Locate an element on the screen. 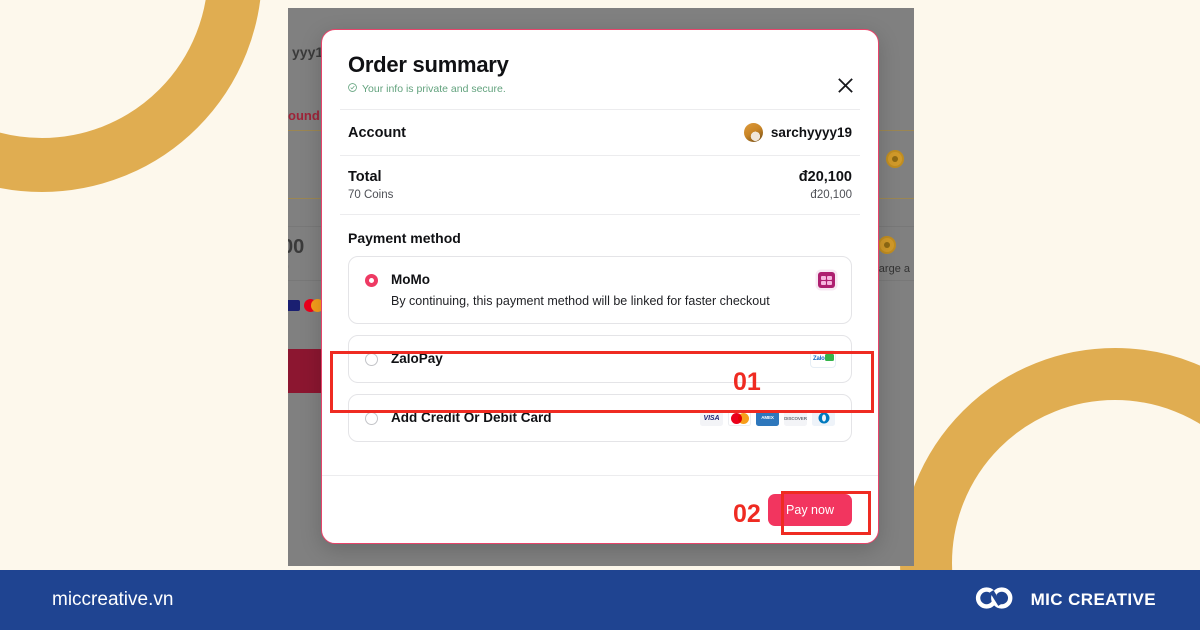  pay-now-button: Pay now is located at coordinates (810, 509).